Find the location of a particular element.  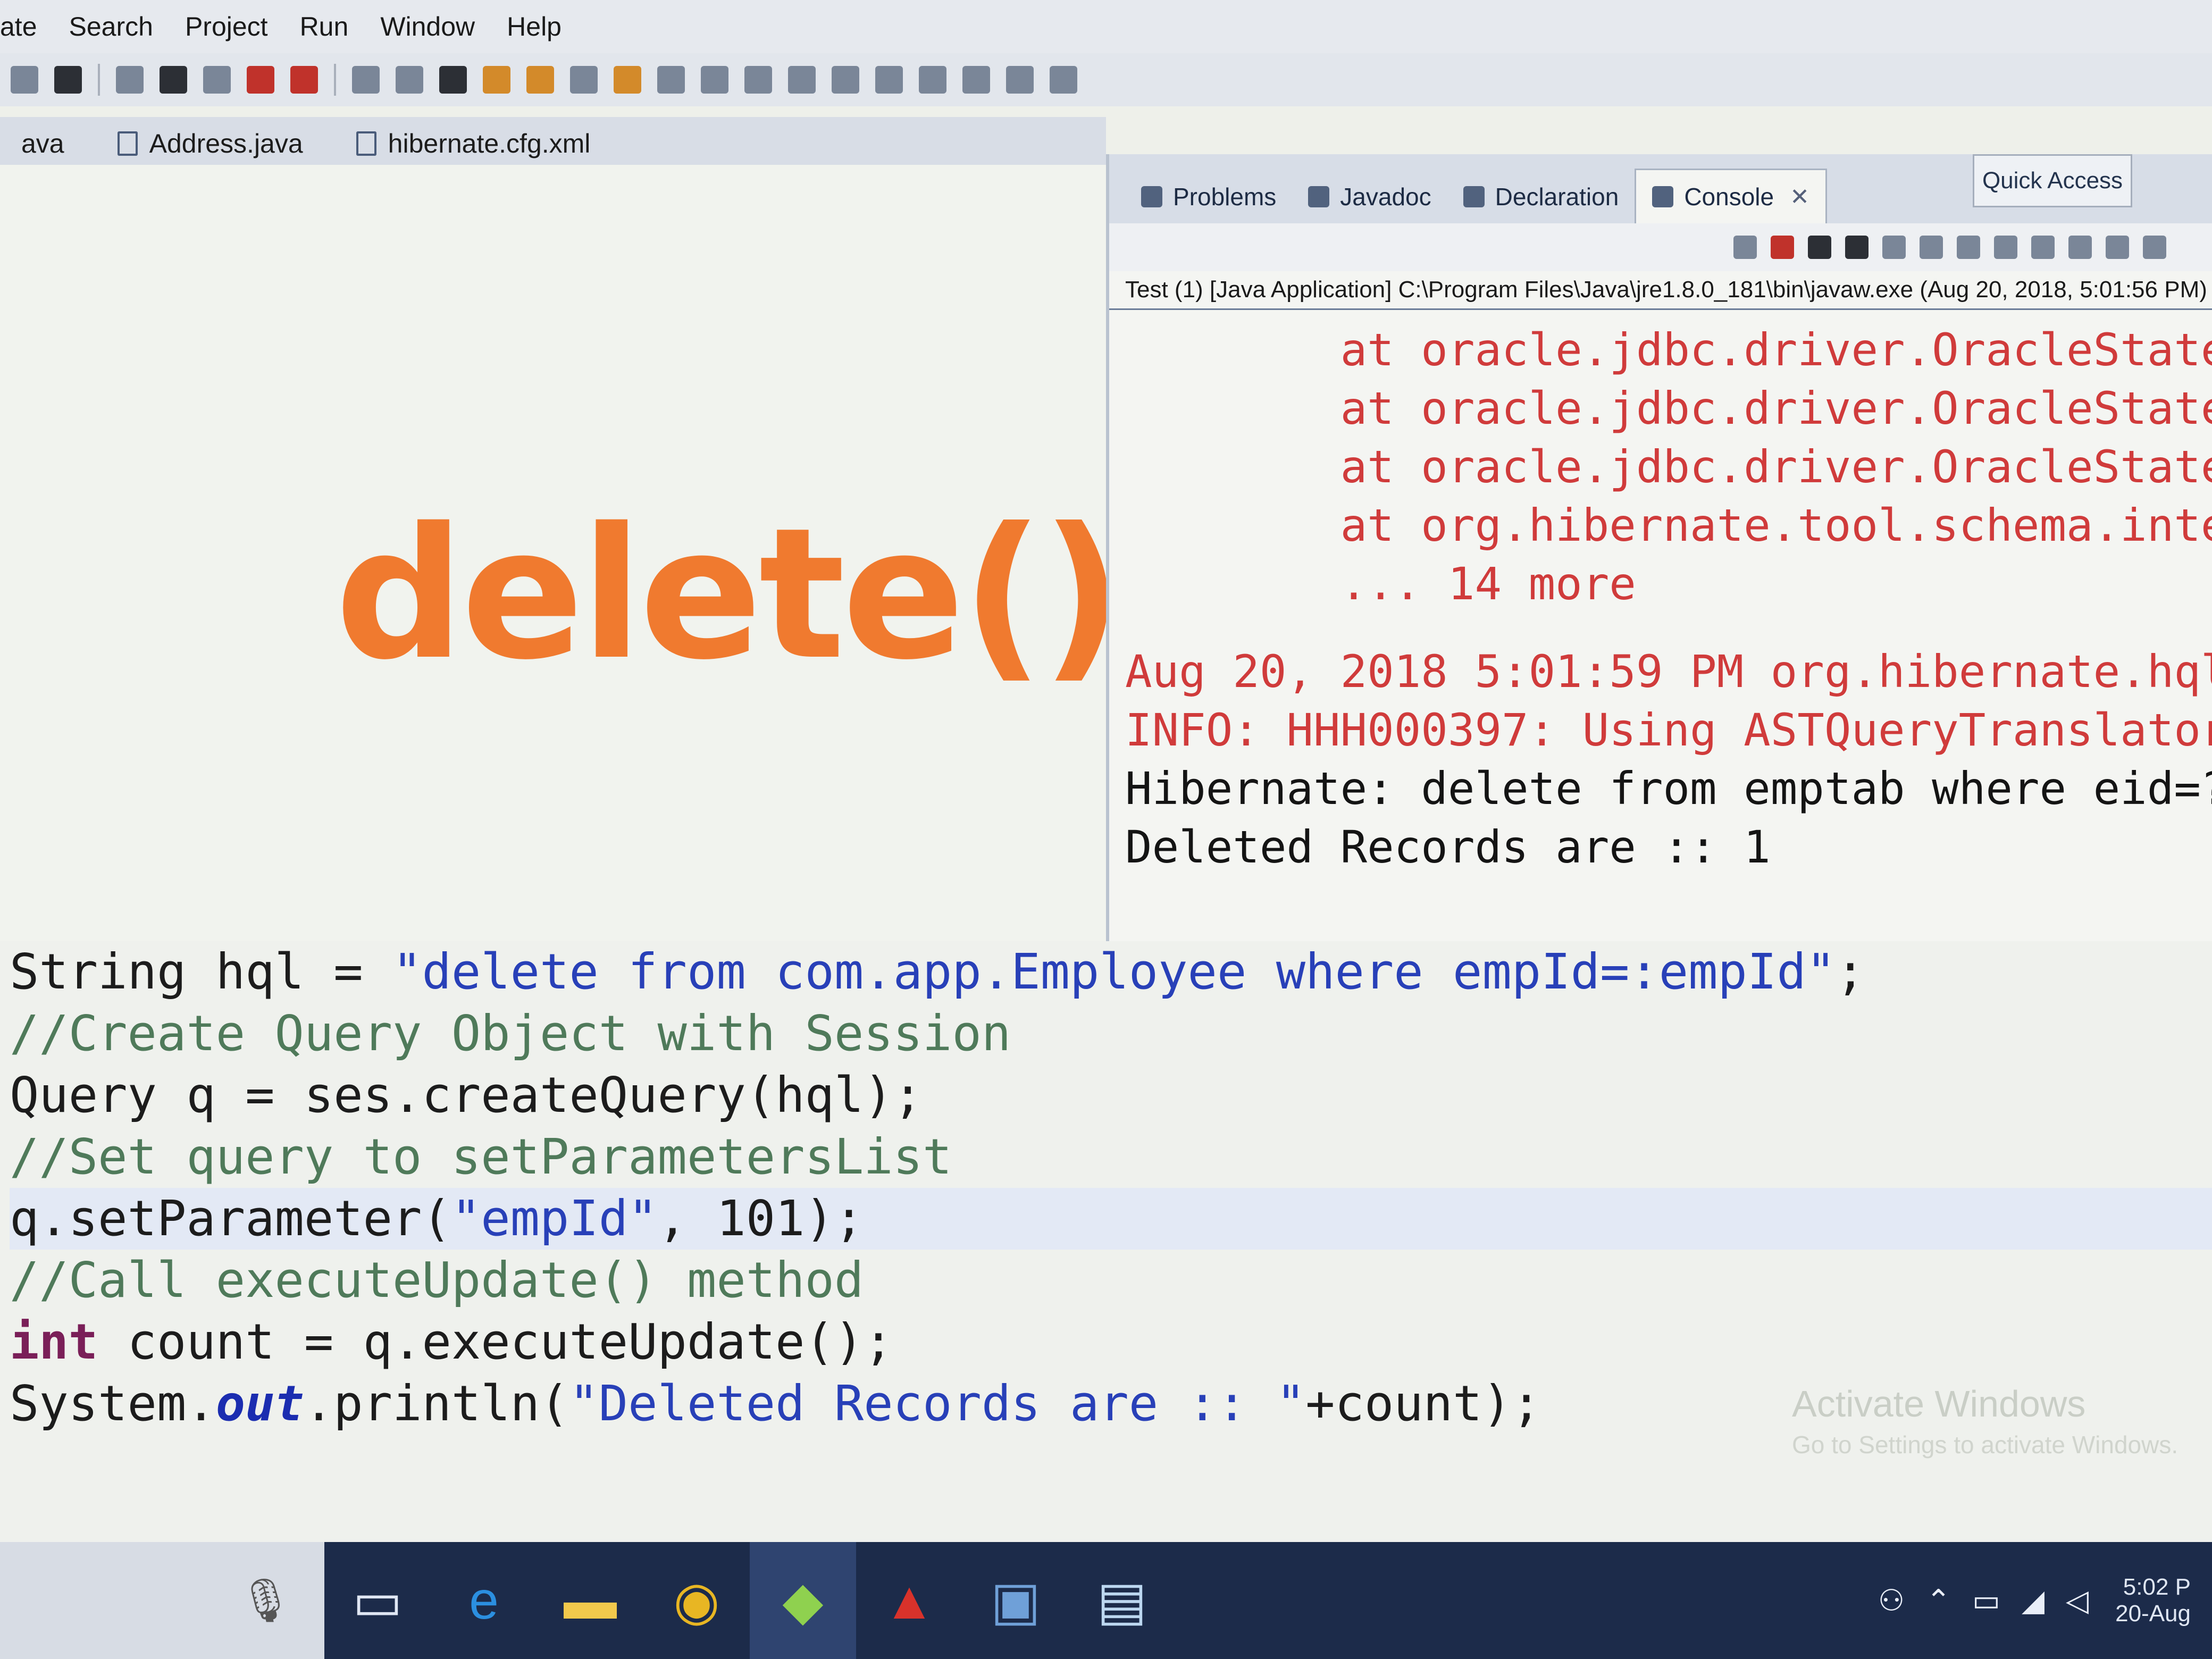

console-toolbar is located at coordinates (1660, 247).